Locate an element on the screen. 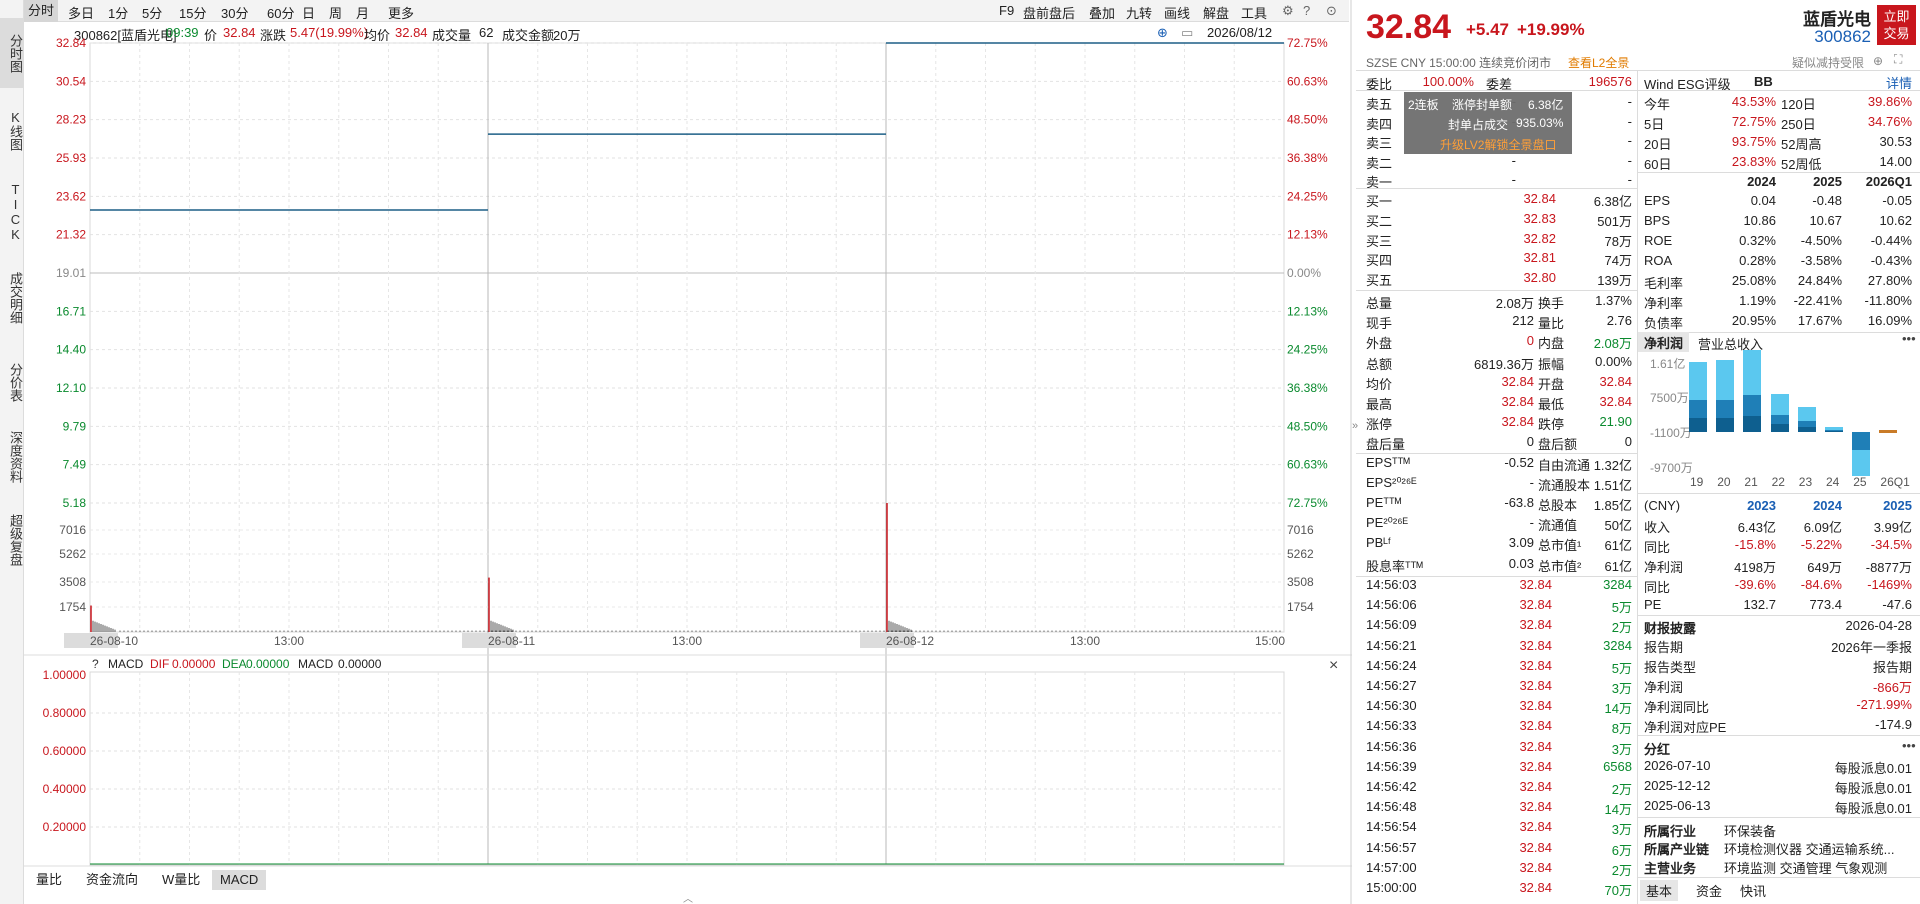  indicator-tab-1: 资金流向 is located at coordinates (112, 880).